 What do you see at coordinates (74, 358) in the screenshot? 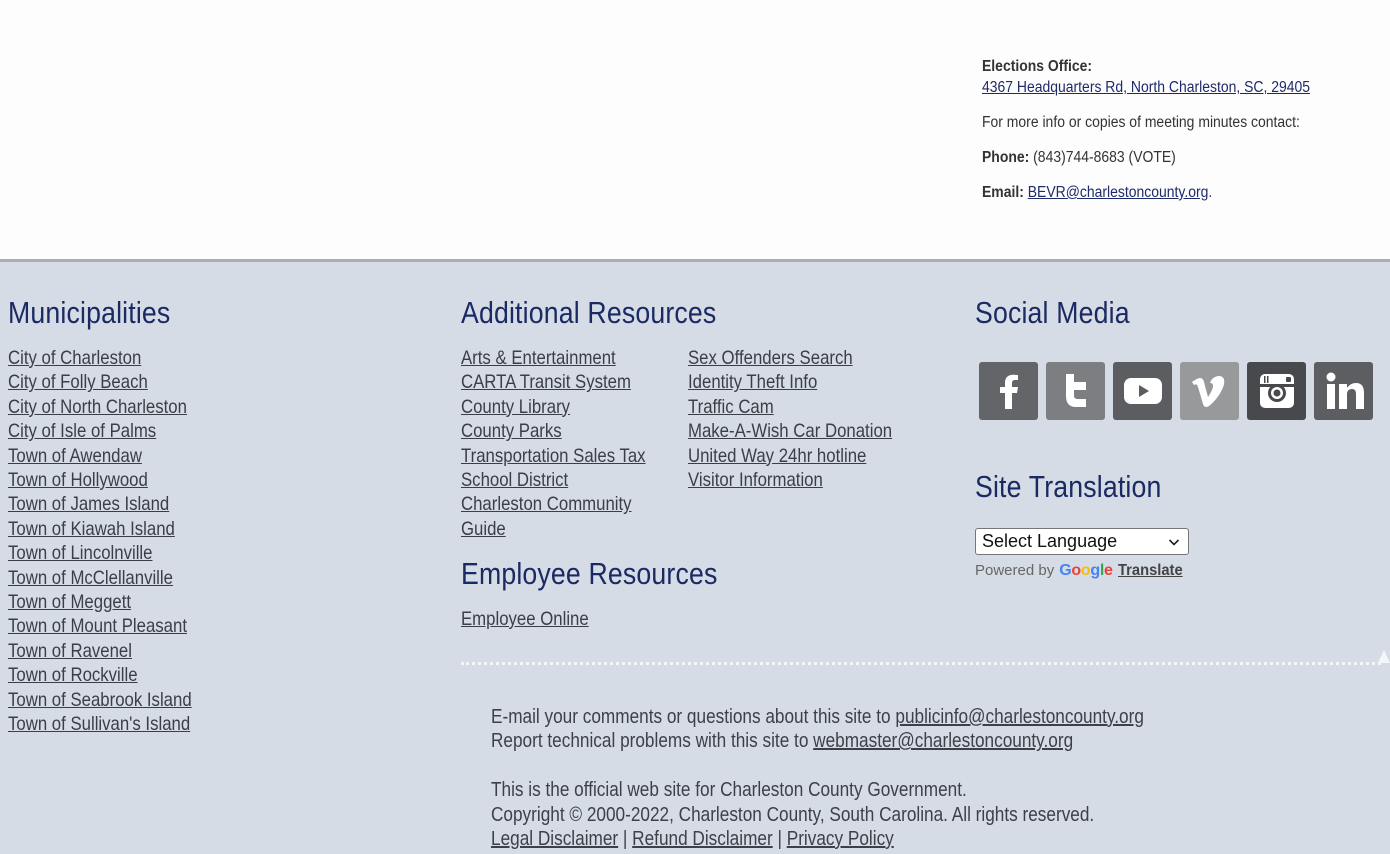
I see `municipality-link: City of Charleston` at bounding box center [74, 358].